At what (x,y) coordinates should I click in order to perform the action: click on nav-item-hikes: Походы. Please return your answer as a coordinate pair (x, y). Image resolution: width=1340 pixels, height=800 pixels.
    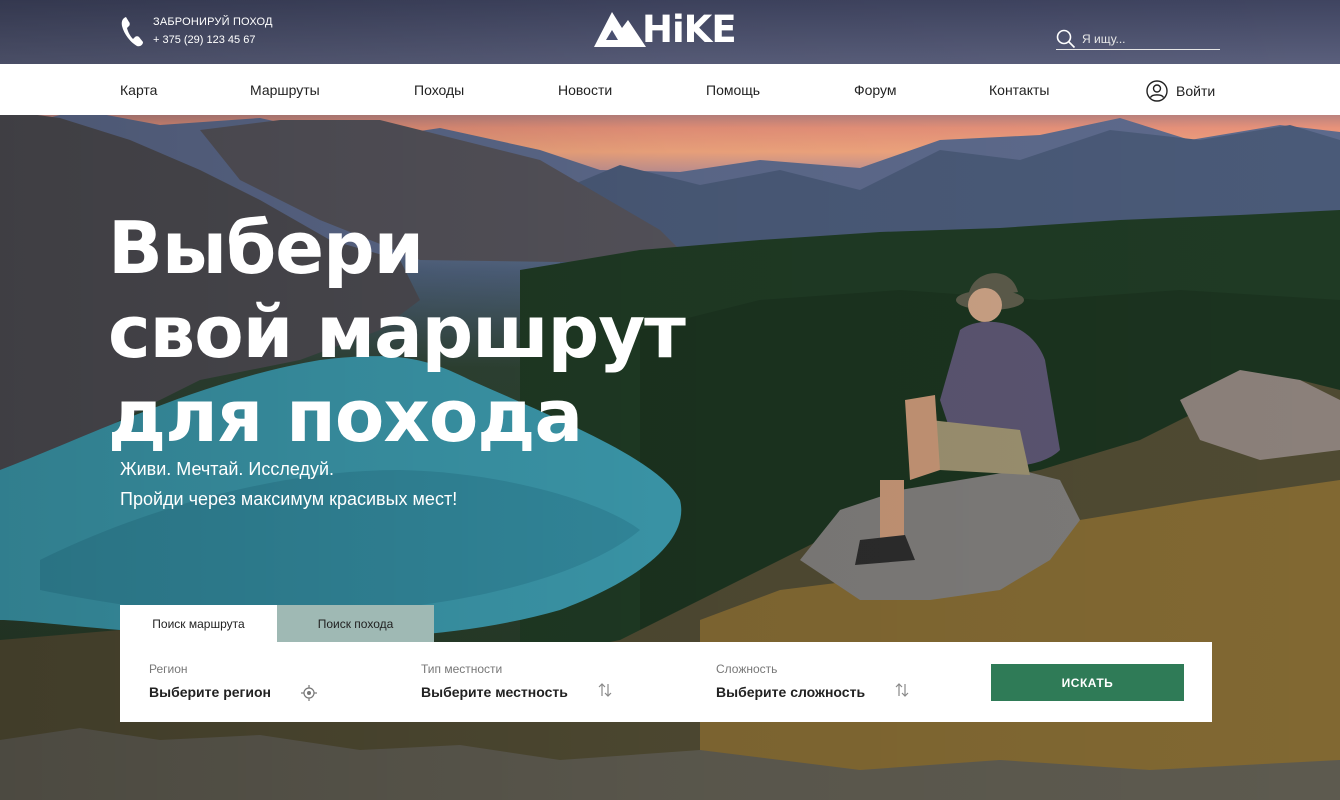
    Looking at the image, I should click on (439, 90).